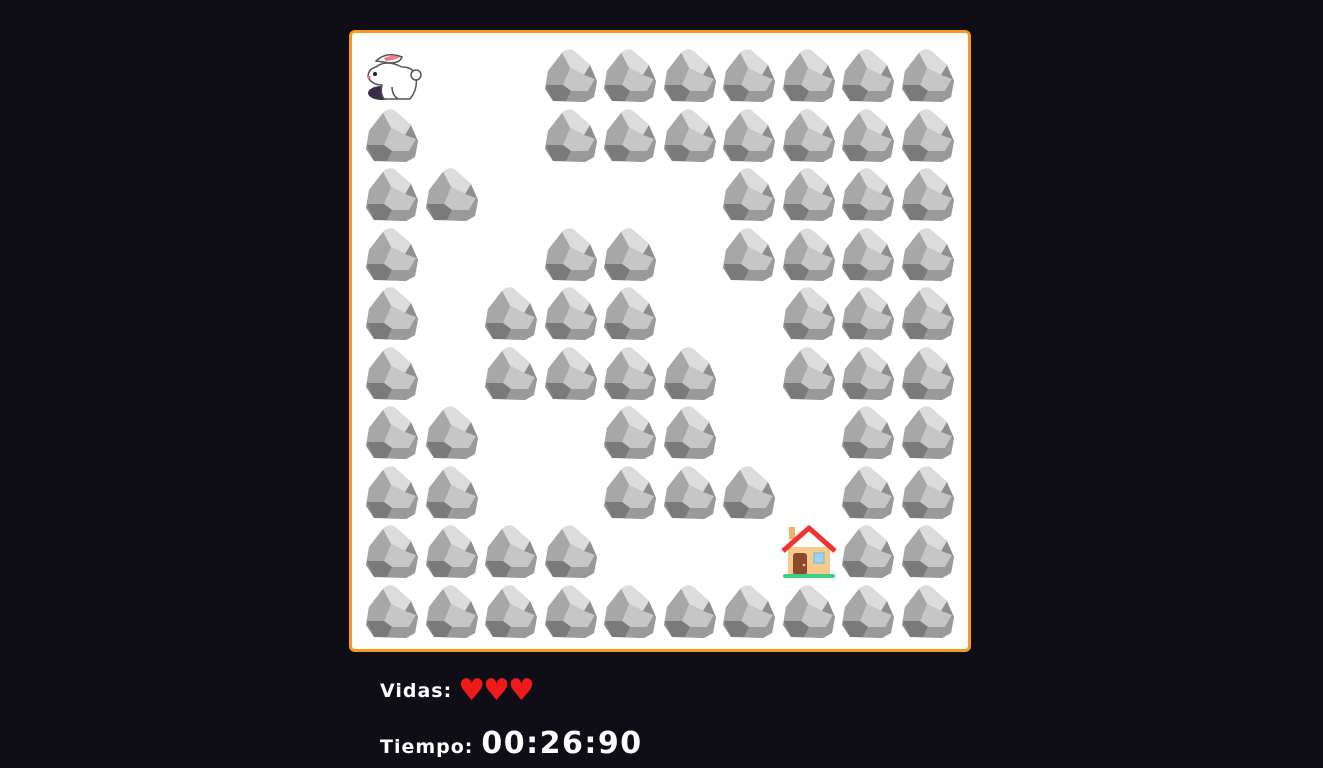 This screenshot has height=768, width=1323. What do you see at coordinates (496, 690) in the screenshot?
I see `lives-hearts: ♥♥♥` at bounding box center [496, 690].